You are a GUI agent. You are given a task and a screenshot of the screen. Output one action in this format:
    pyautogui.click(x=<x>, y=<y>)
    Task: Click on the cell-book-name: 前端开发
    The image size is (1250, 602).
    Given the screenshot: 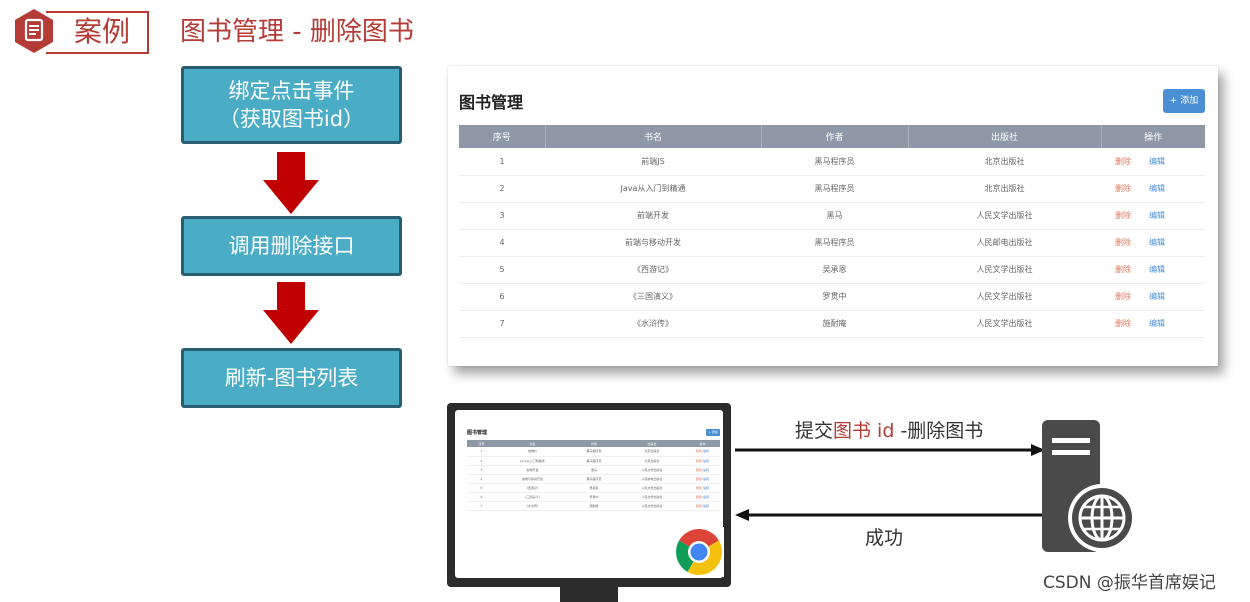 What is the action you would take?
    pyautogui.click(x=653, y=216)
    